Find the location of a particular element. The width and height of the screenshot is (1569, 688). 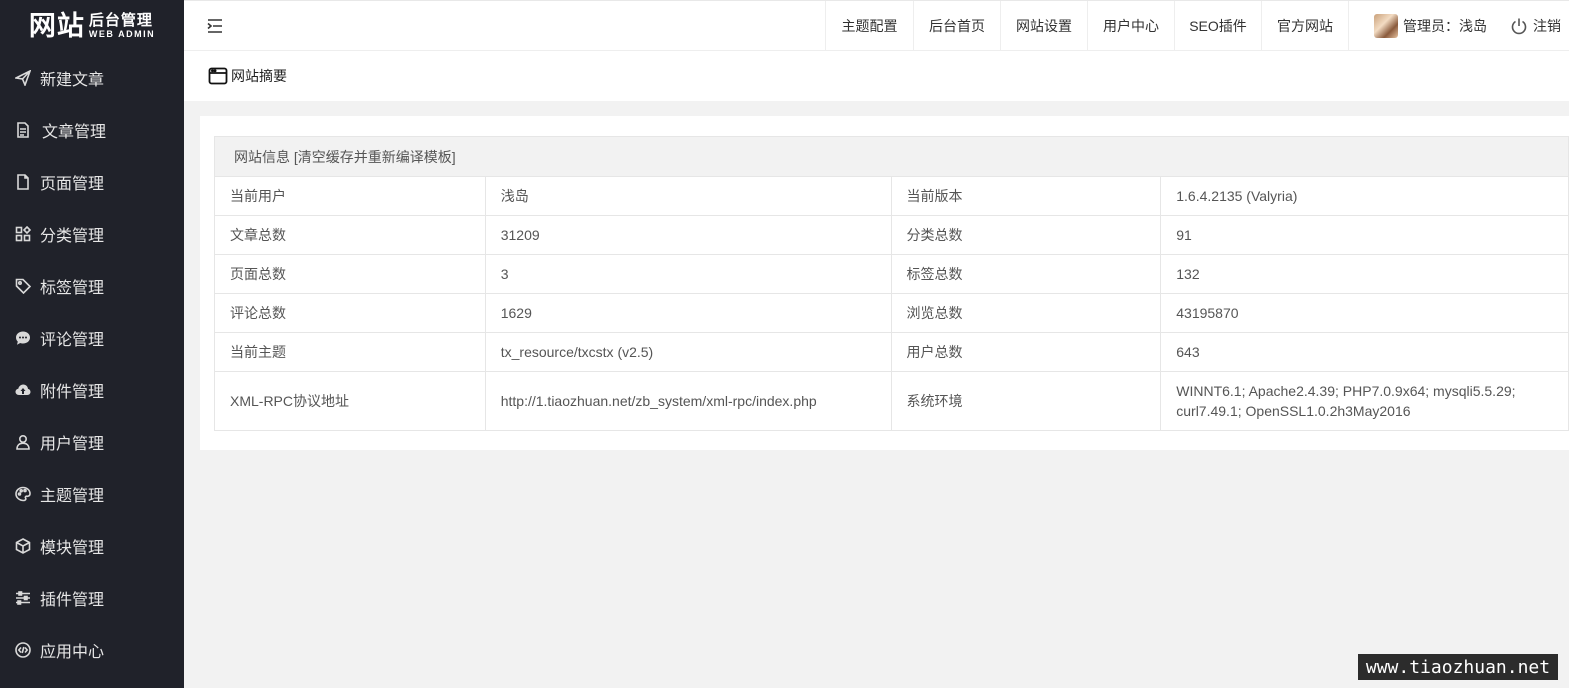

sidebar-item-label: 应用中心 is located at coordinates (72, 652).